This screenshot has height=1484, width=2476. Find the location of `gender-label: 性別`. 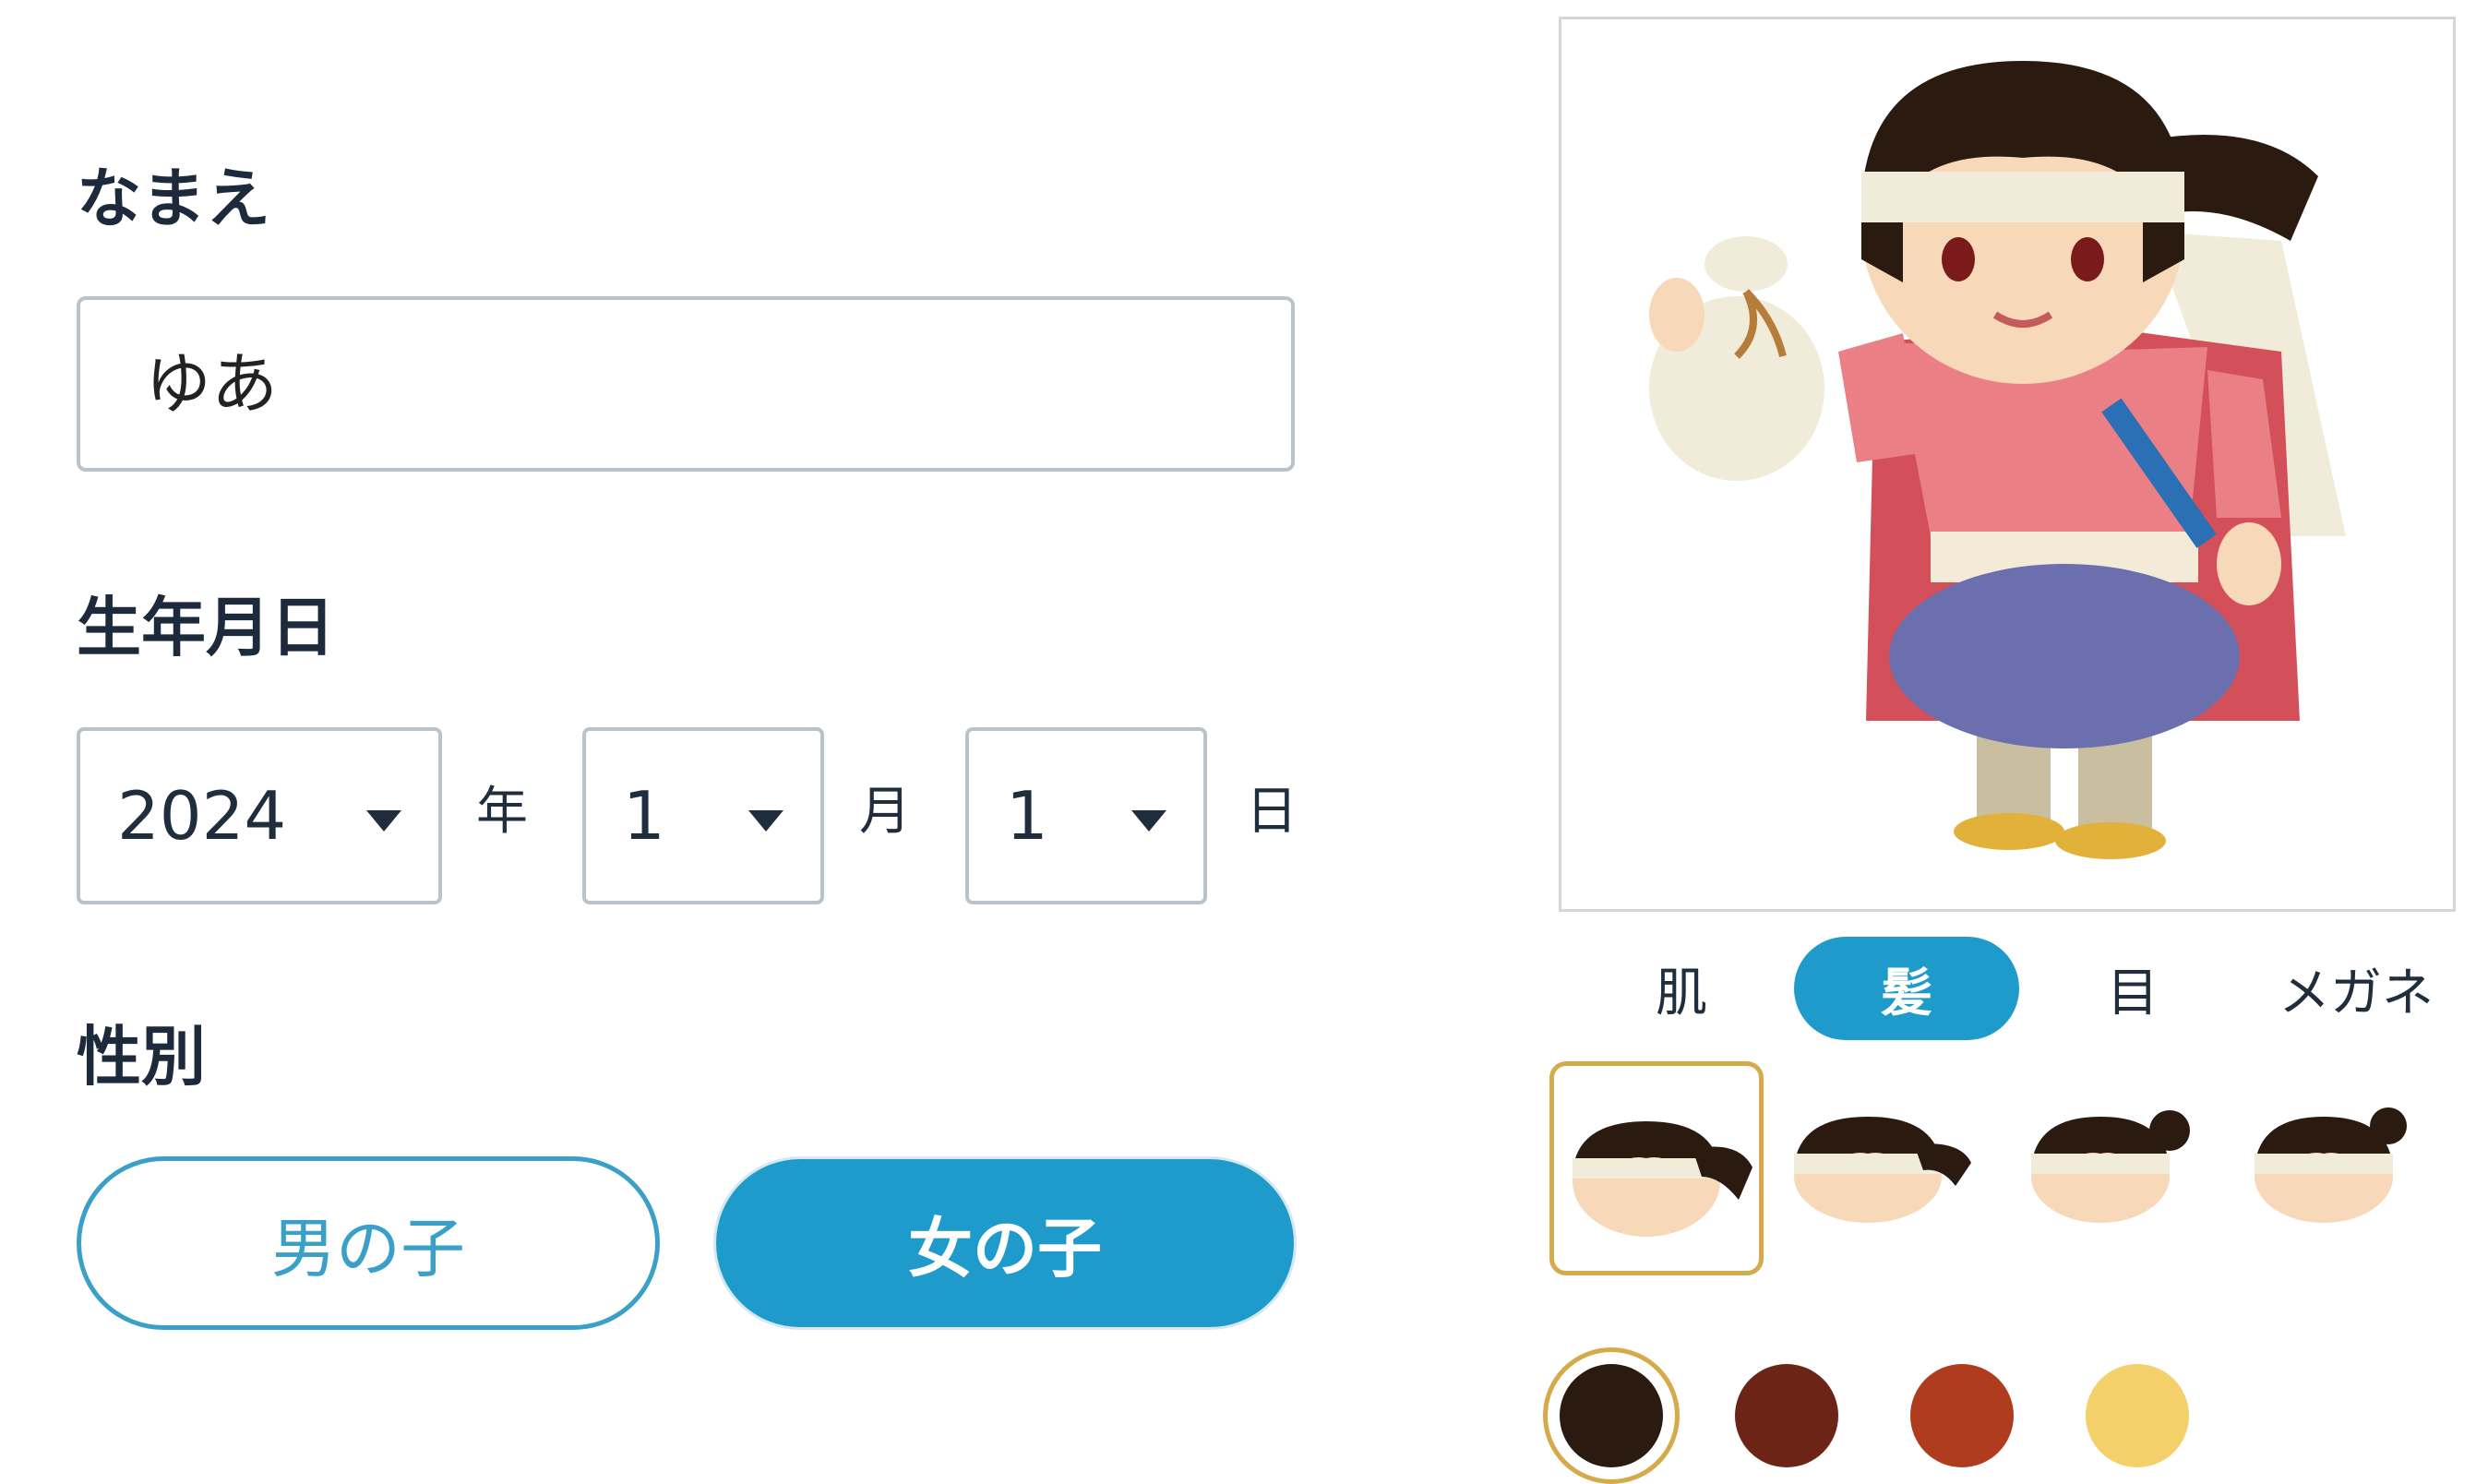

gender-label: 性別 is located at coordinates (142, 1057).